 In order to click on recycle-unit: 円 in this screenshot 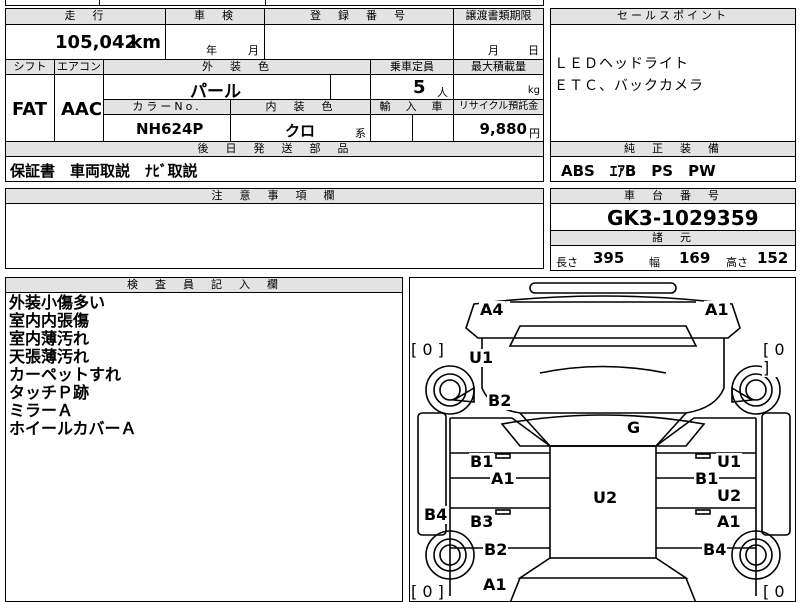, I will do `click(534, 133)`.